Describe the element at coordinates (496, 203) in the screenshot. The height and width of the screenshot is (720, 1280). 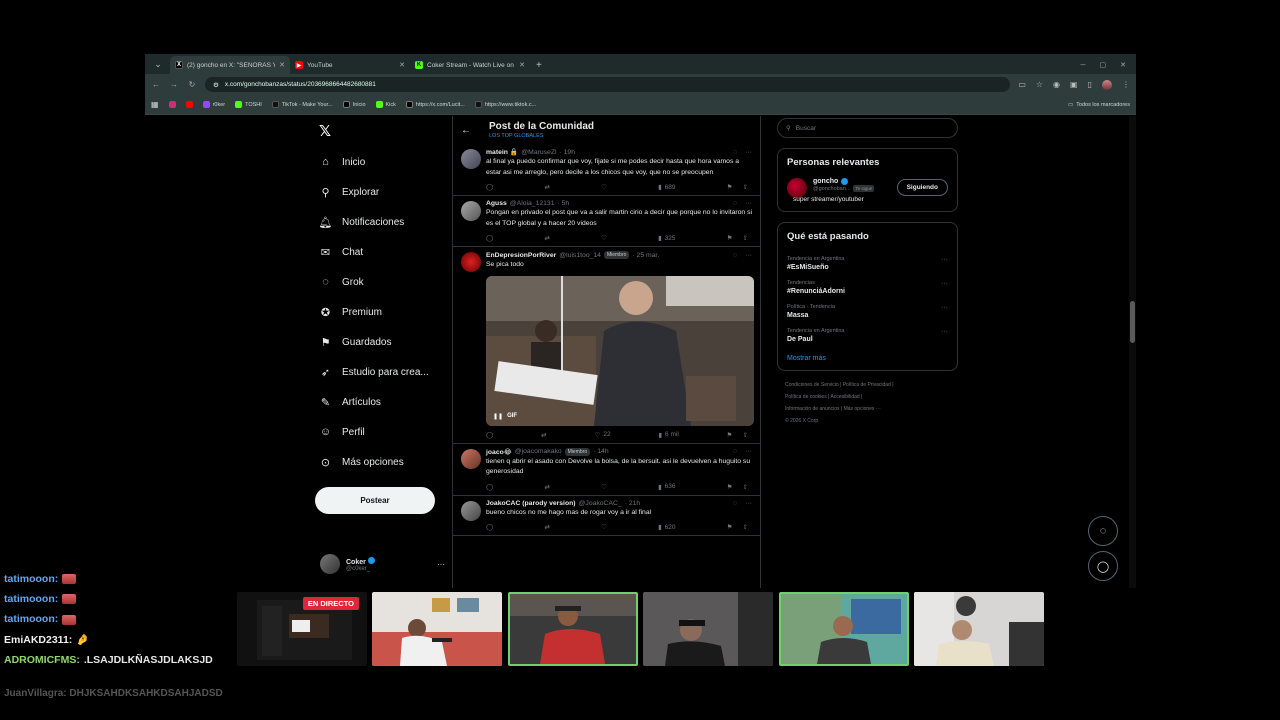
I see `tweet-author: Aguss` at that location.